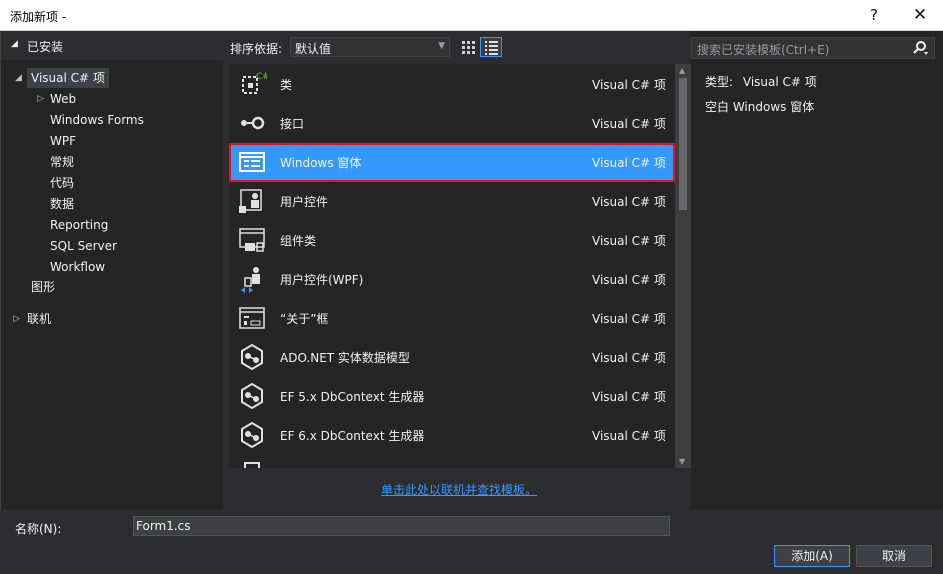 This screenshot has height=574, width=943. I want to click on type-row: 类型: Visual C# 项, so click(761, 81).